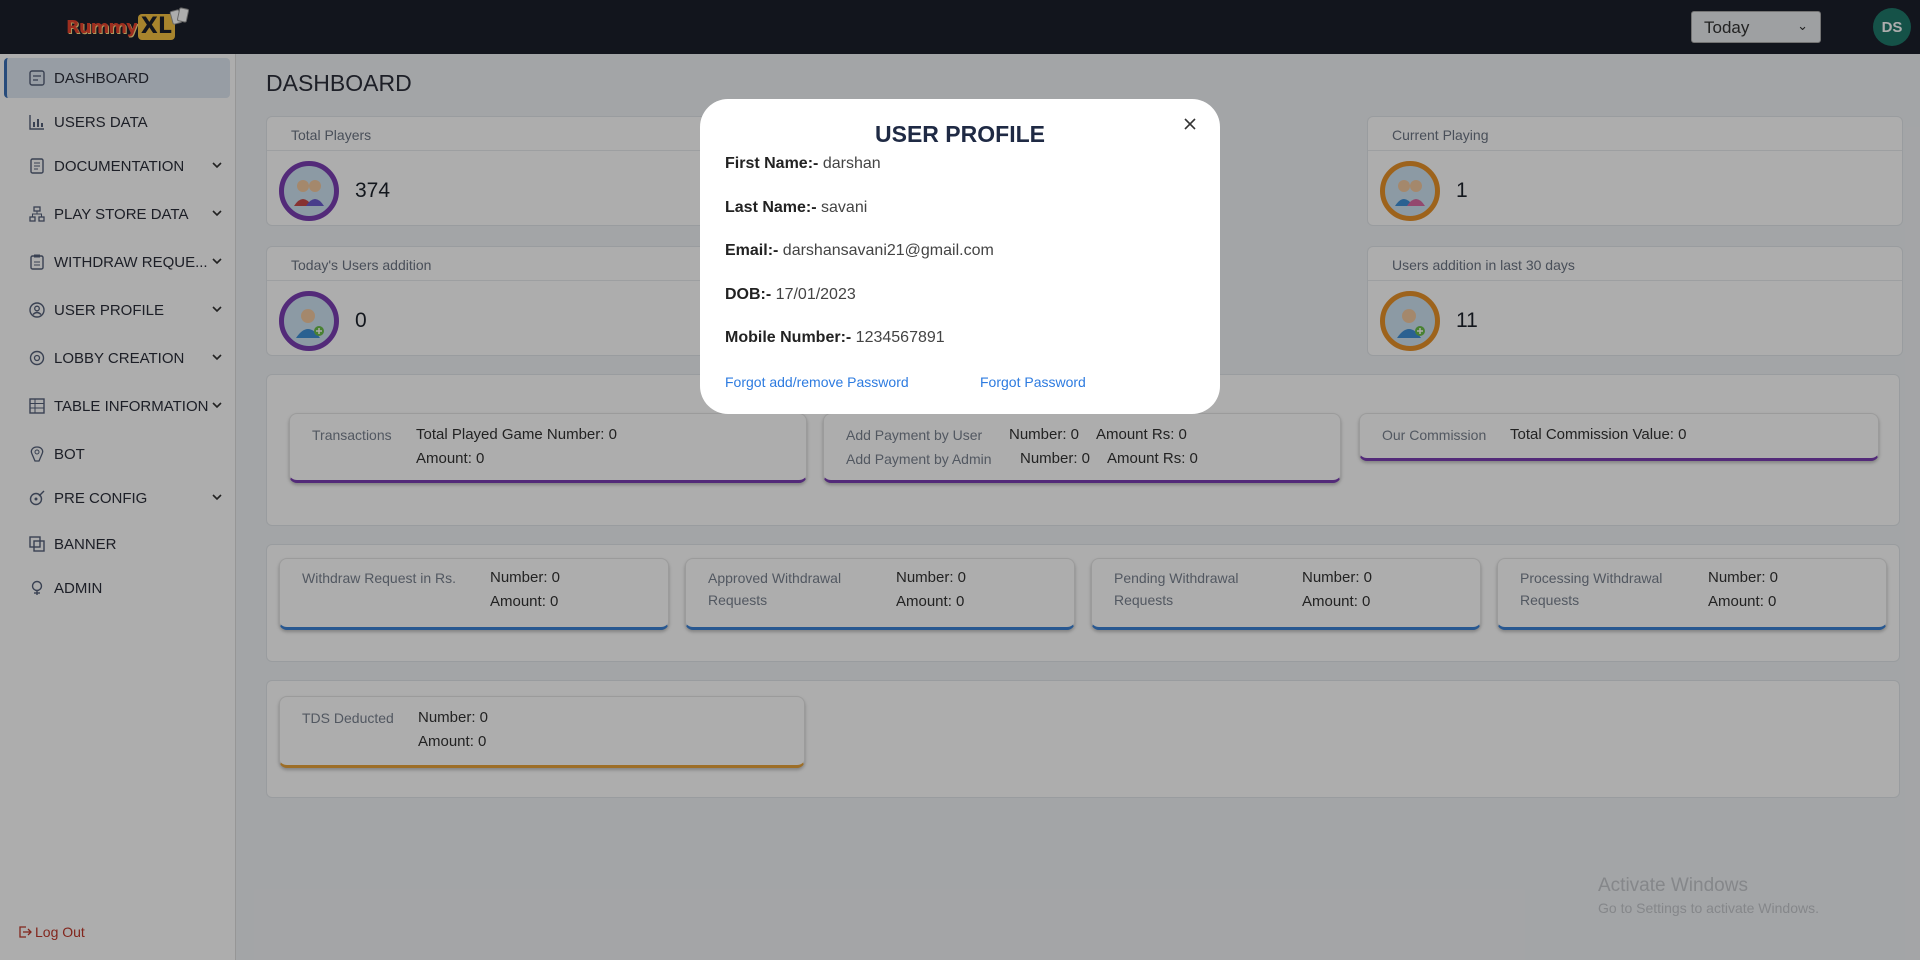 The image size is (1920, 960). Describe the element at coordinates (900, 337) in the screenshot. I see `field-value: 1234567891` at that location.